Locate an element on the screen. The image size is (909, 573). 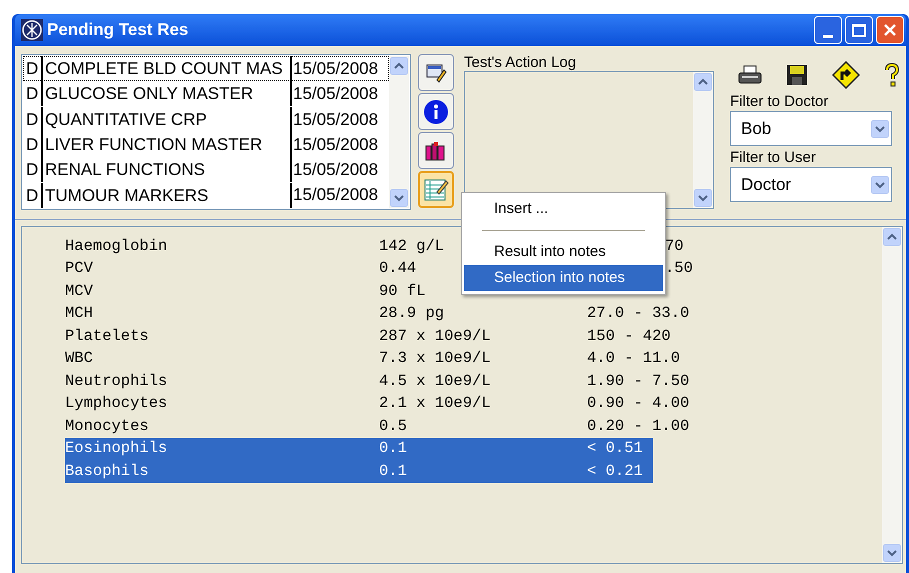
result-range: 27.0 - 33.0 is located at coordinates (638, 313).